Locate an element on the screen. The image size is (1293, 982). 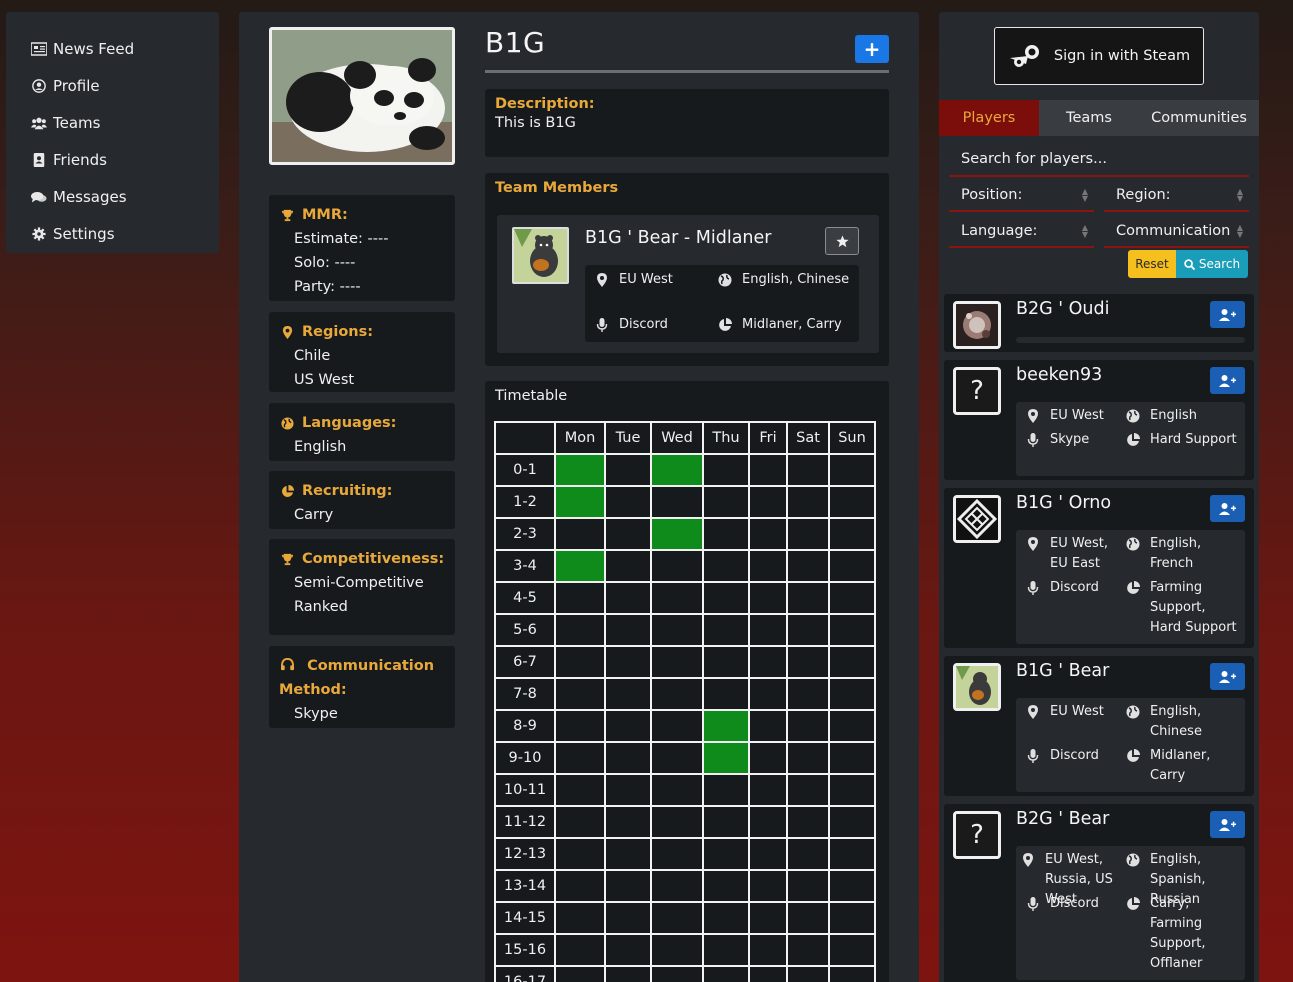
reset-button: Reset is located at coordinates (1152, 264).